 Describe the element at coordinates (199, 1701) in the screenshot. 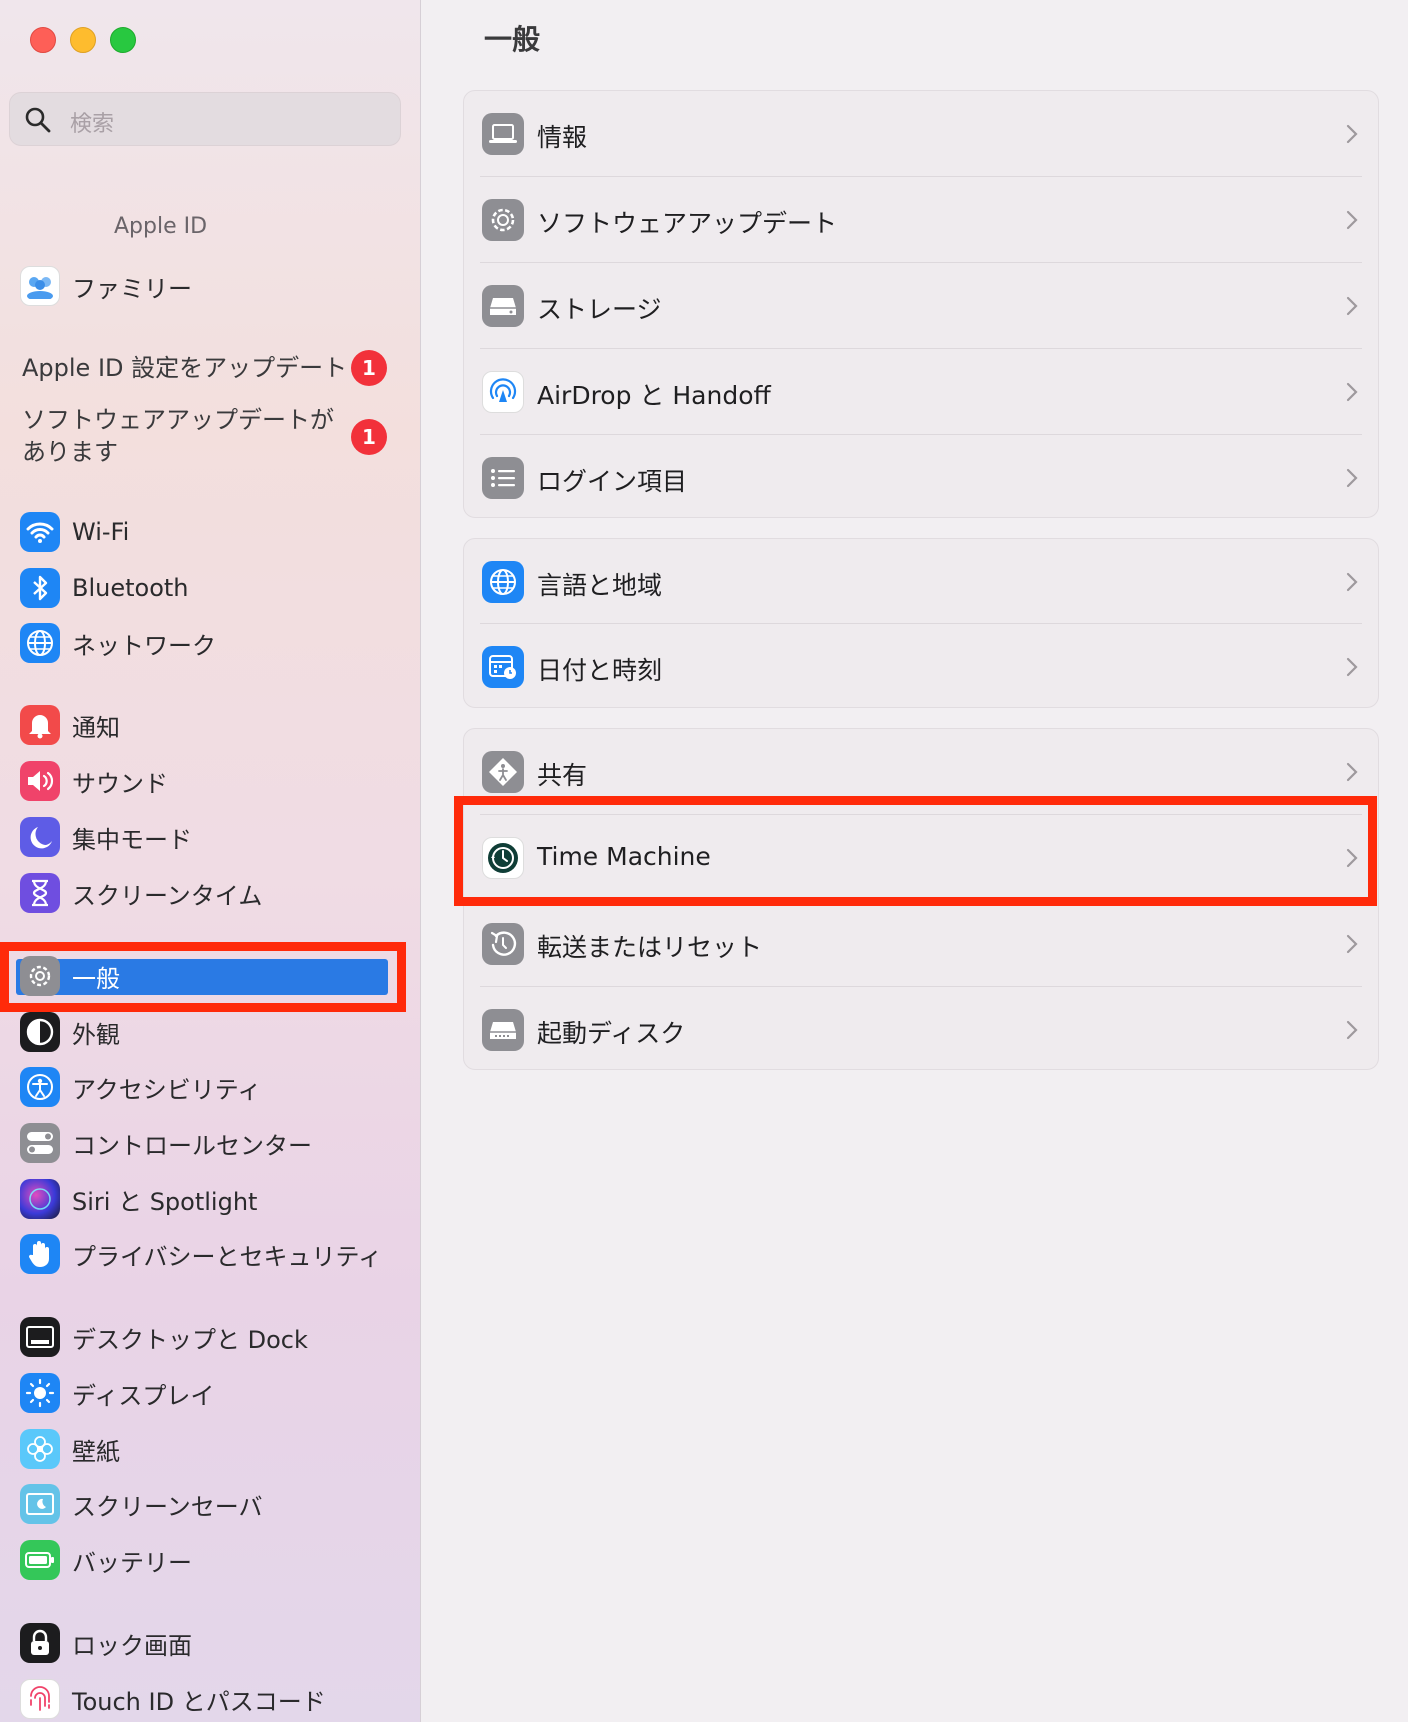

I see `sidebar-item-label: Touch ID とパスコード` at that location.